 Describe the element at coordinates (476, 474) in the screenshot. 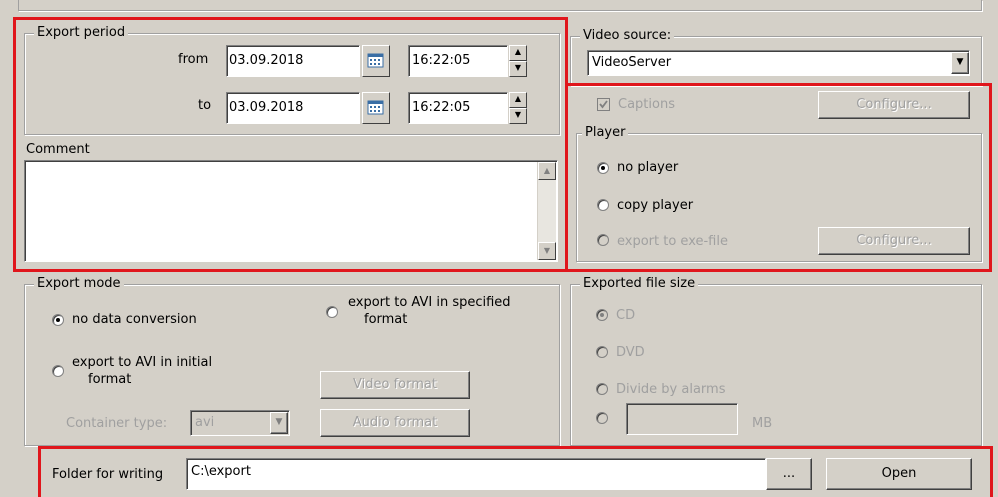

I see `folder-path-input: C:\export` at that location.